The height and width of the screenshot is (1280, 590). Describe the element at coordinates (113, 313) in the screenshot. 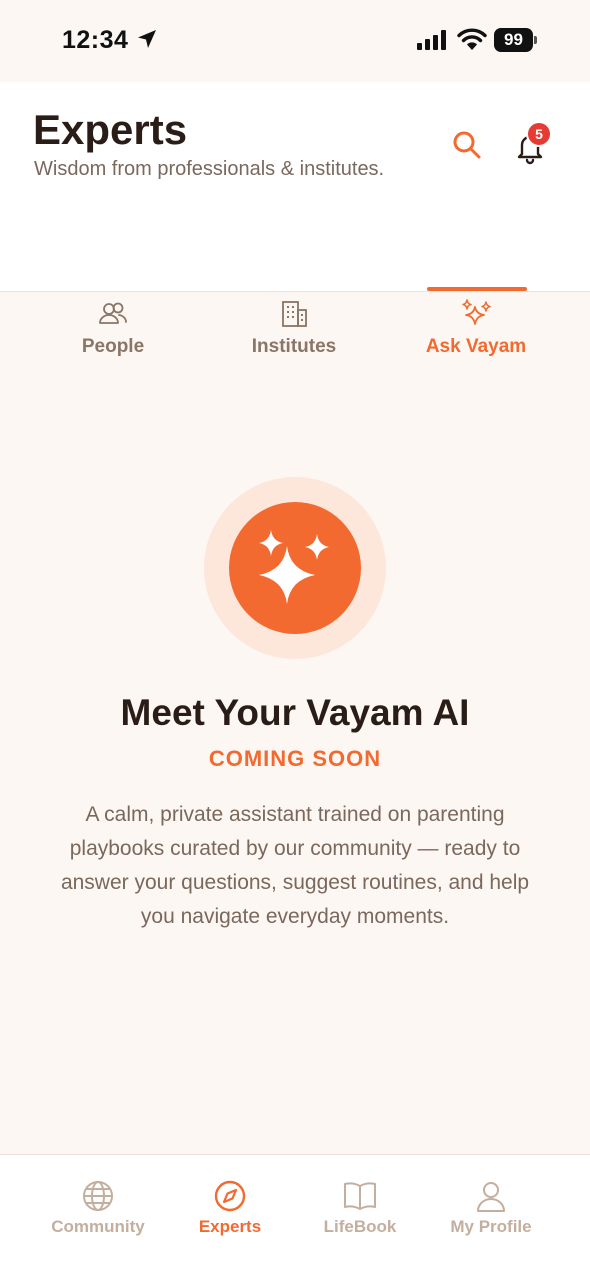

I see `people-icon` at that location.